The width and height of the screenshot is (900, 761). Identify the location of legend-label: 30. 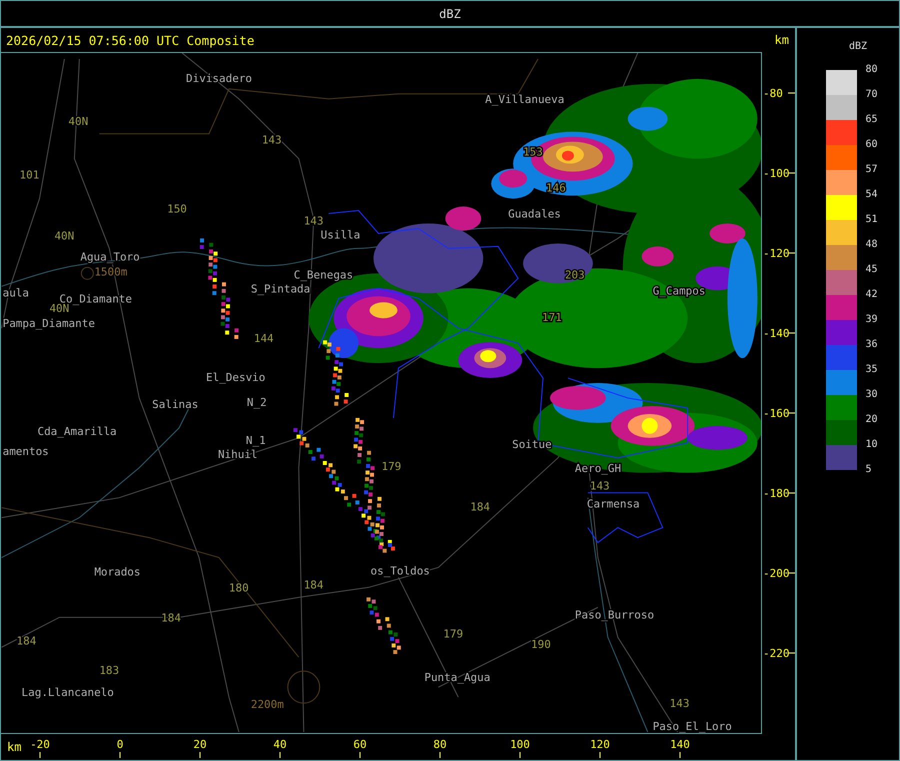
(871, 395).